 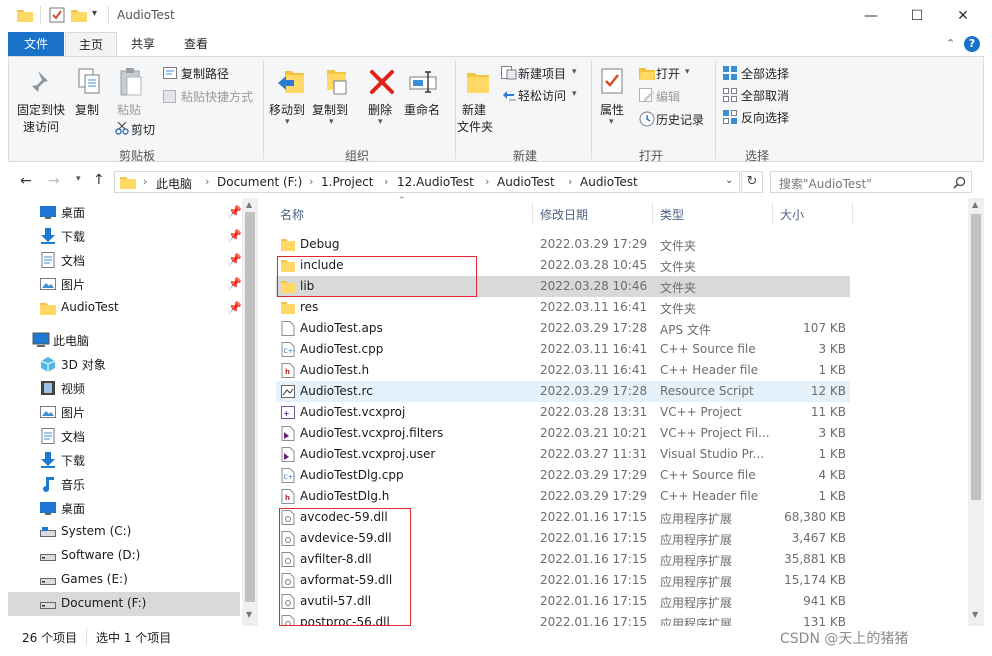 What do you see at coordinates (435, 182) in the screenshot?
I see `breadcrumb-audiotest-parent: 12.AudioTest` at bounding box center [435, 182].